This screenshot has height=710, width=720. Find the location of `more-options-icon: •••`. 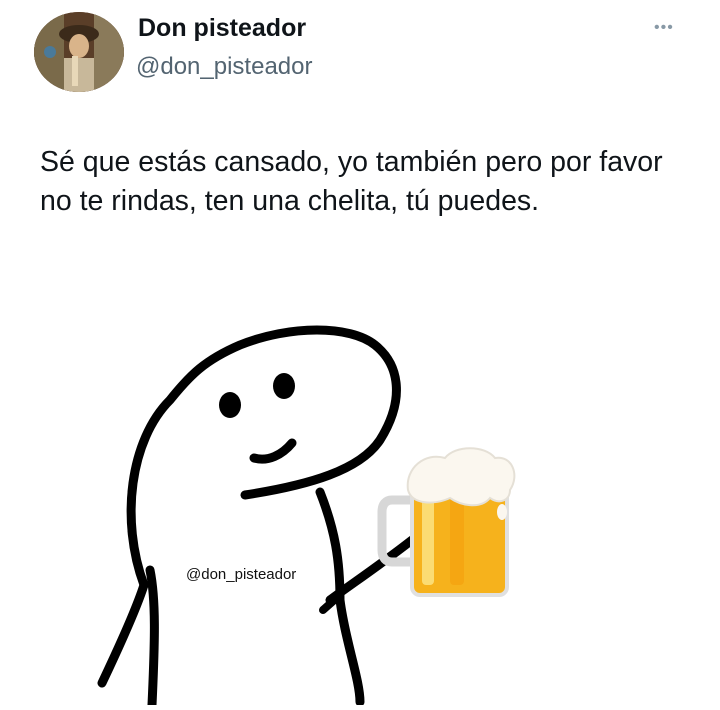

more-options-icon: ••• is located at coordinates (664, 28).